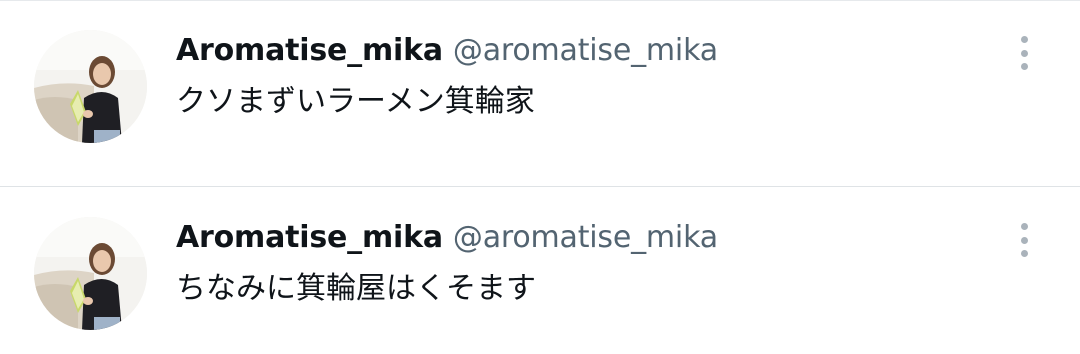 The image size is (1080, 354). I want to click on post-text: クソまずいラーメン箕輪家, so click(355, 101).